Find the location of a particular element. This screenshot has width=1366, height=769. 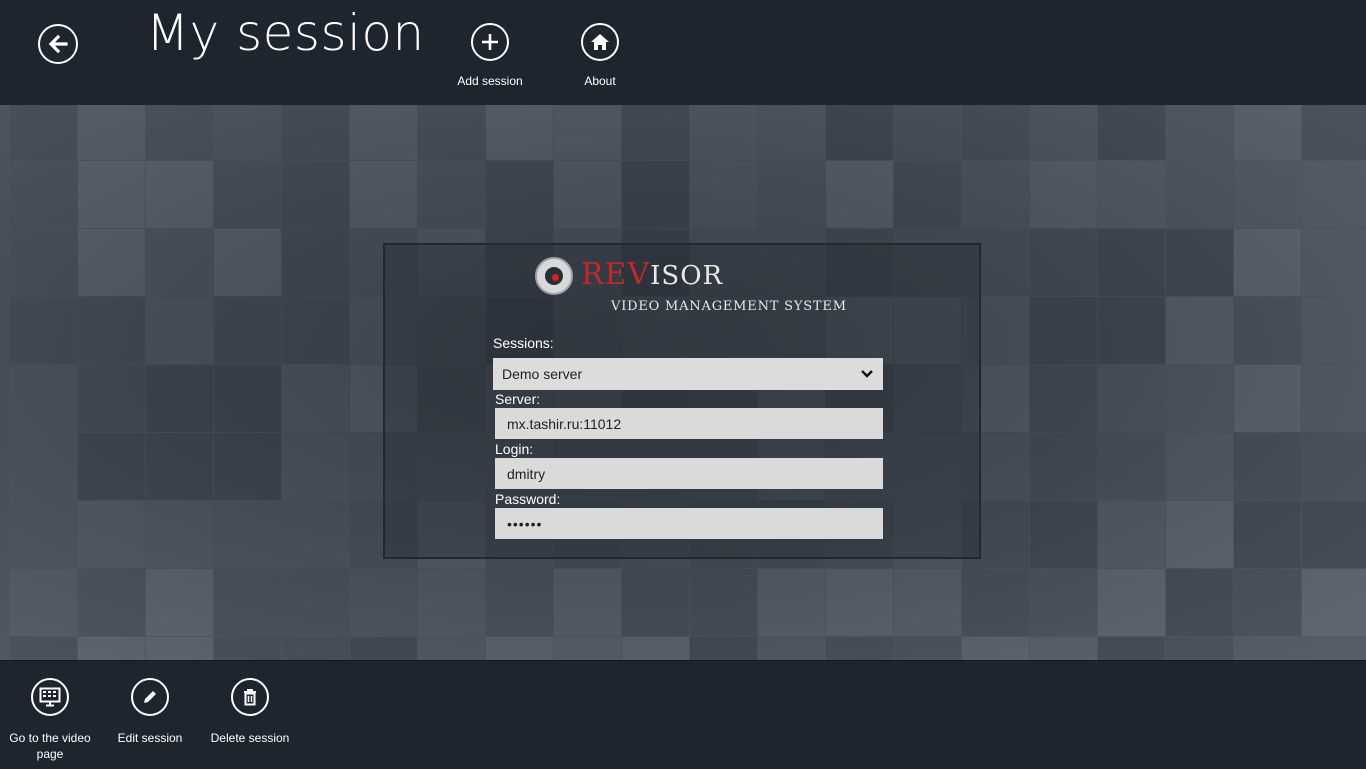

pencil-icon is located at coordinates (150, 697).